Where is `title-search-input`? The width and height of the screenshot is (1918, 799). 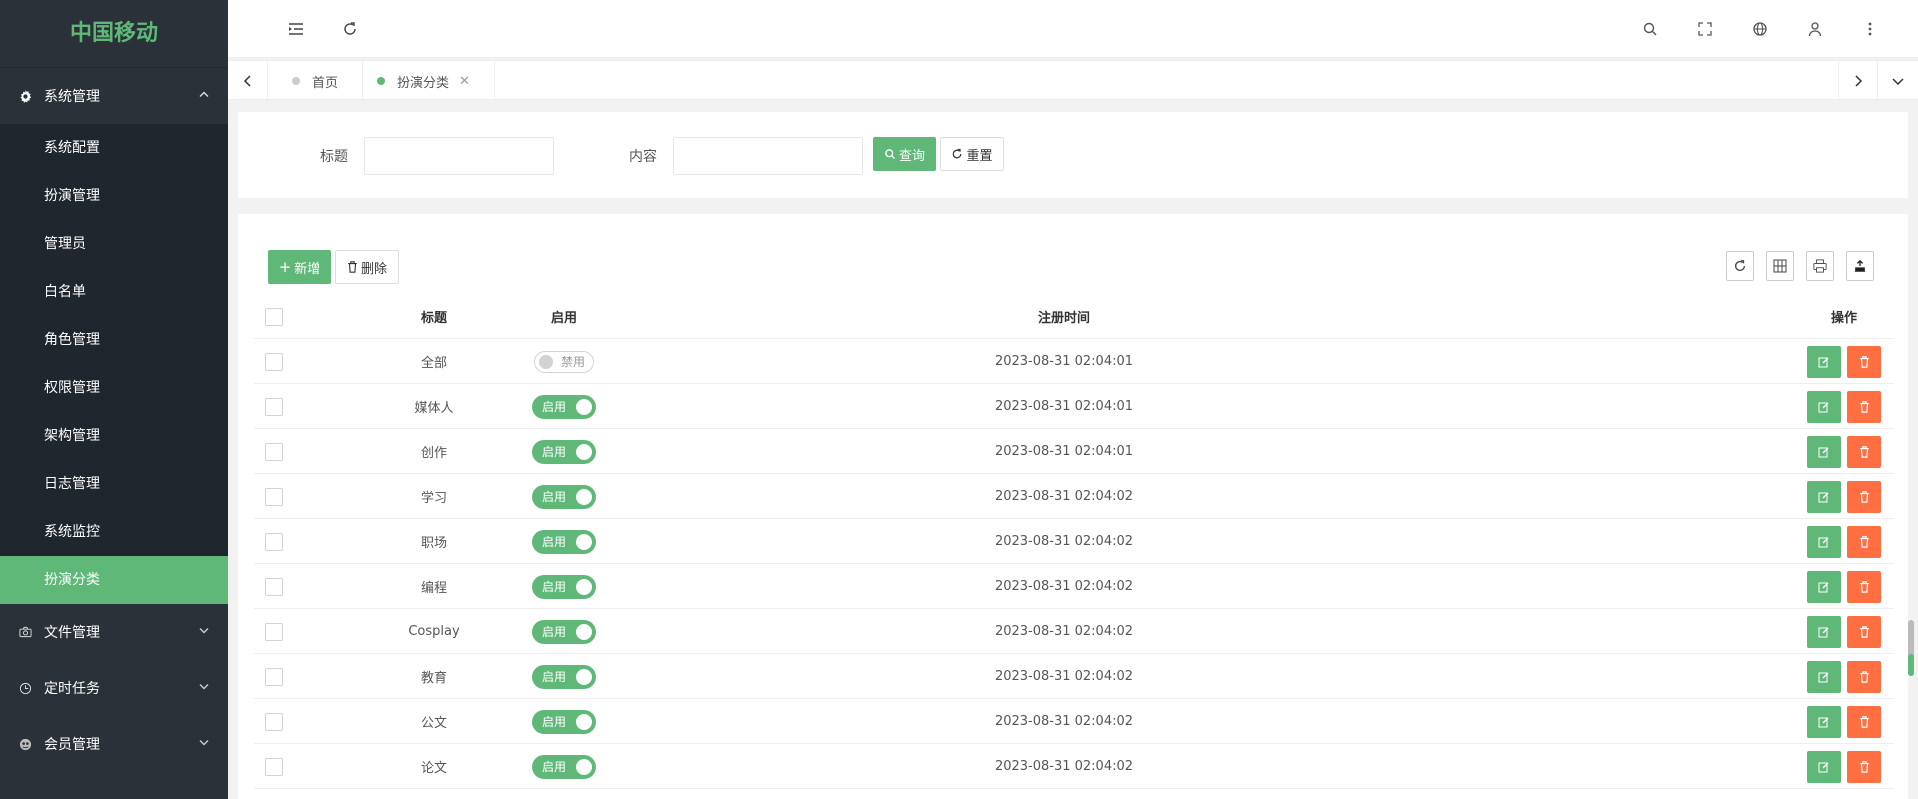
title-search-input is located at coordinates (459, 156).